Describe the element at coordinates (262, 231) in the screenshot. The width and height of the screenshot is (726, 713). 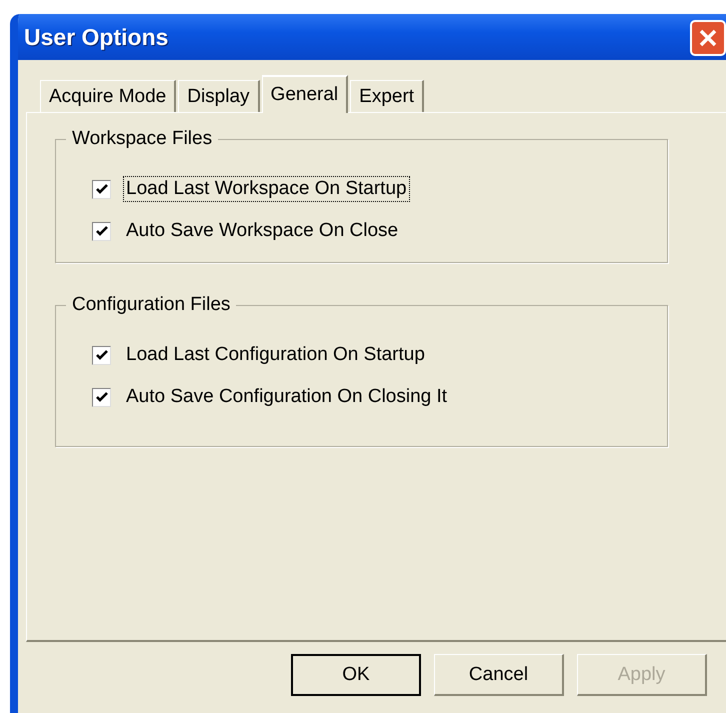
I see `checkbox-label: Auto Save Workspace On Close` at that location.